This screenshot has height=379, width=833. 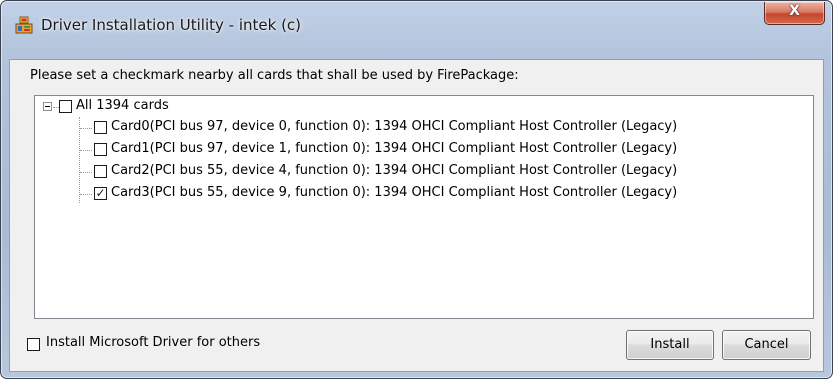 I want to click on close-icon: X, so click(x=794, y=11).